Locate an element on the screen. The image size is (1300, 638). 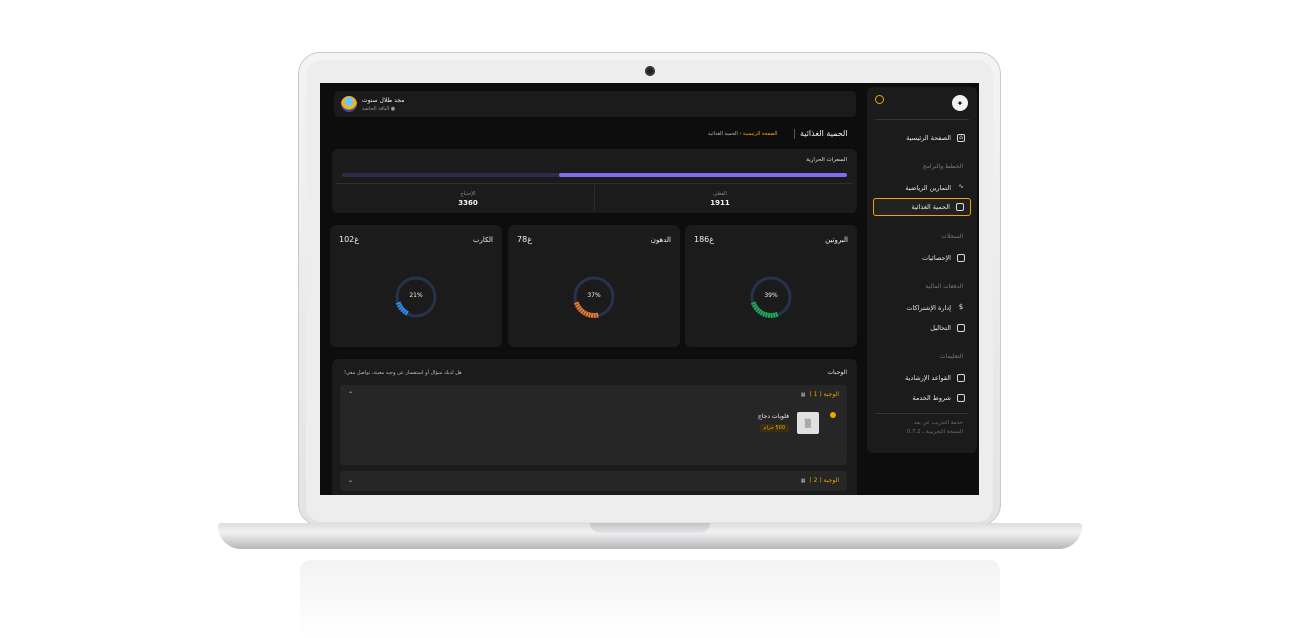
meals-title: الوجبات is located at coordinates (837, 372).